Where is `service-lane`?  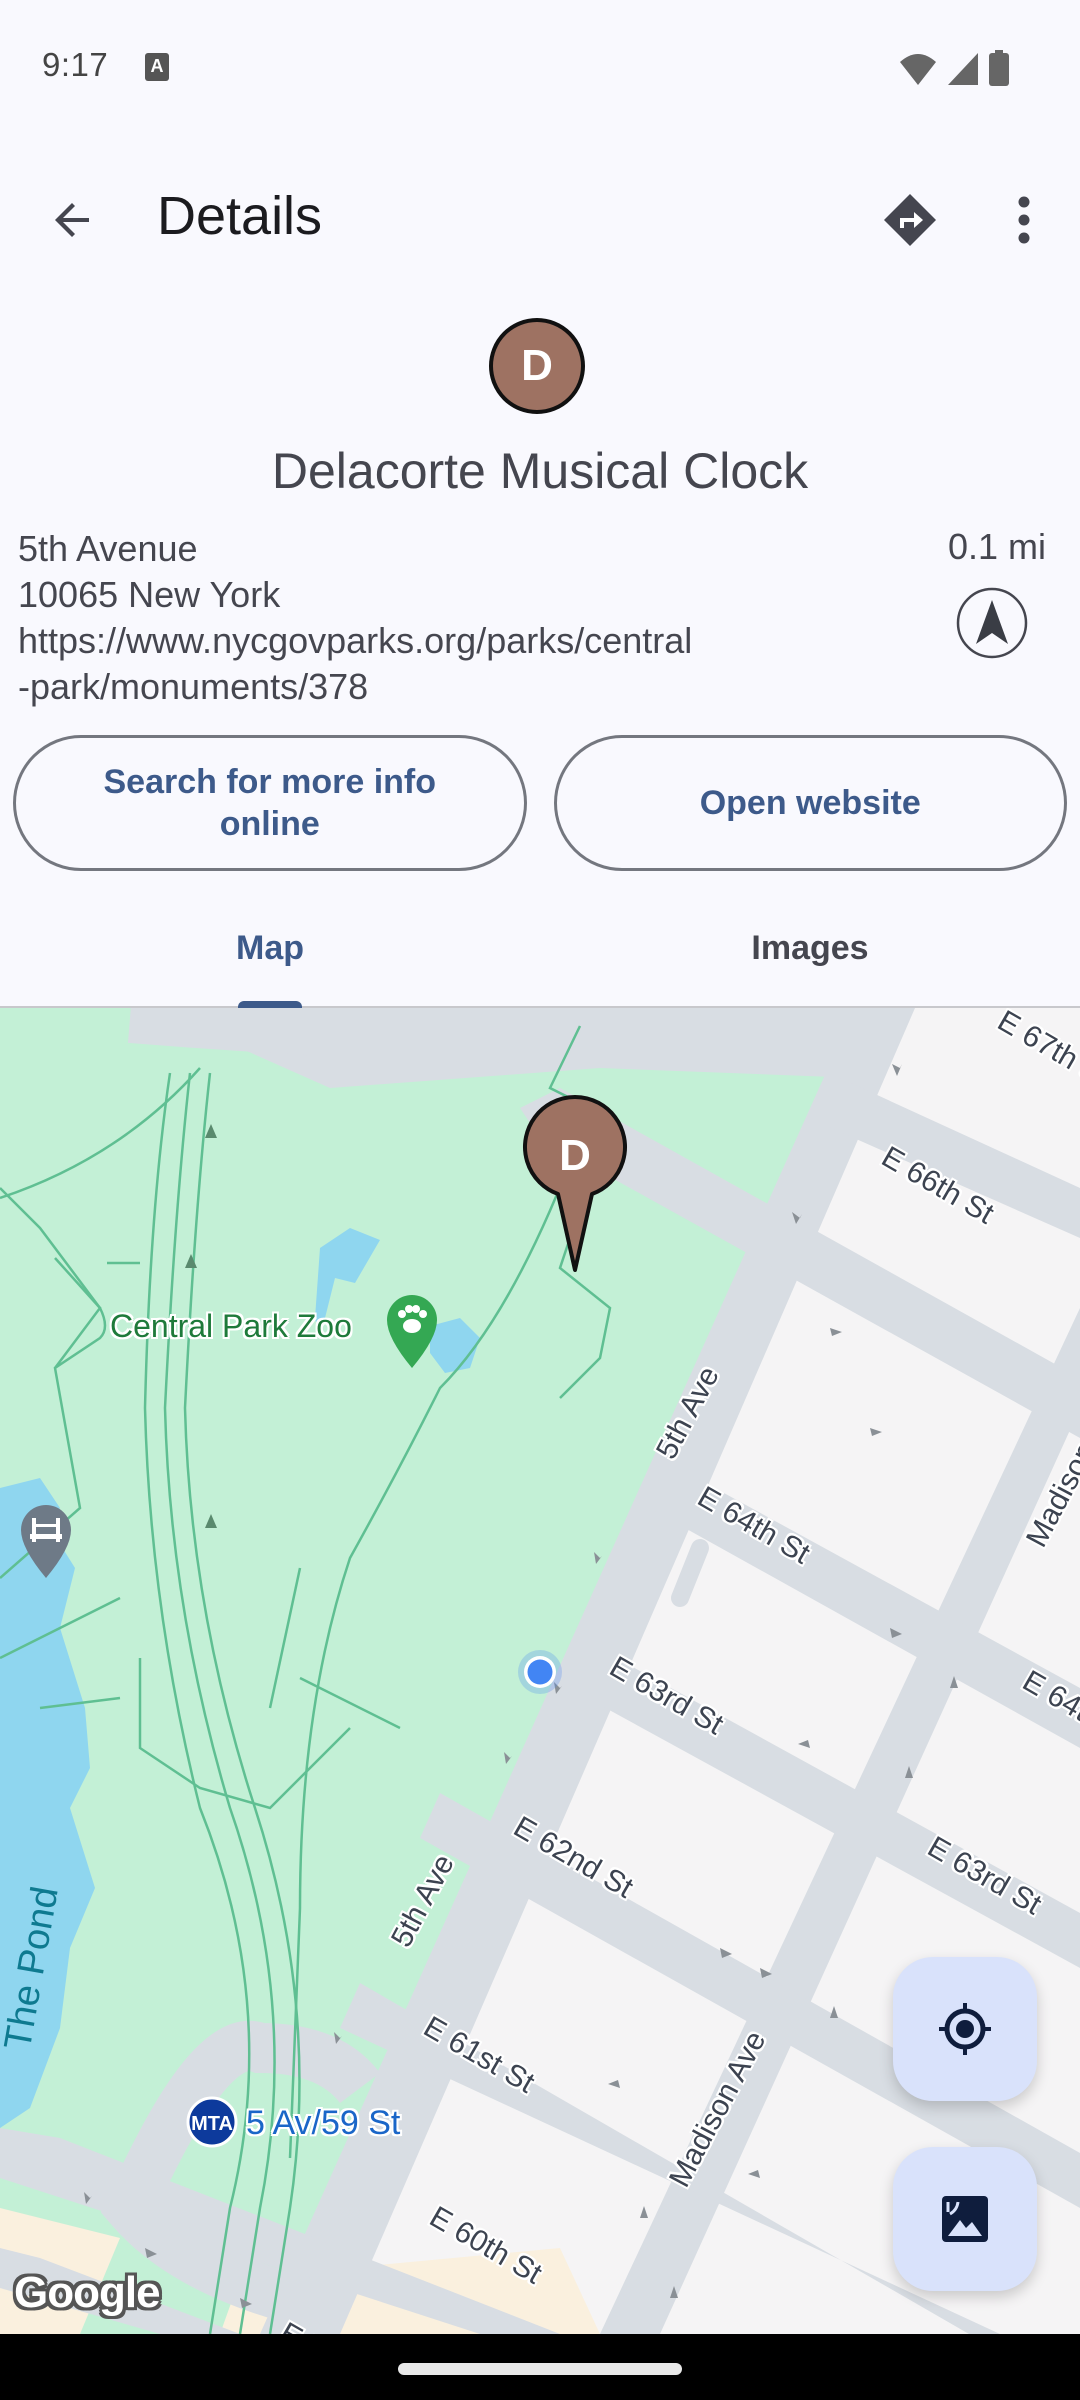 service-lane is located at coordinates (690, 1573).